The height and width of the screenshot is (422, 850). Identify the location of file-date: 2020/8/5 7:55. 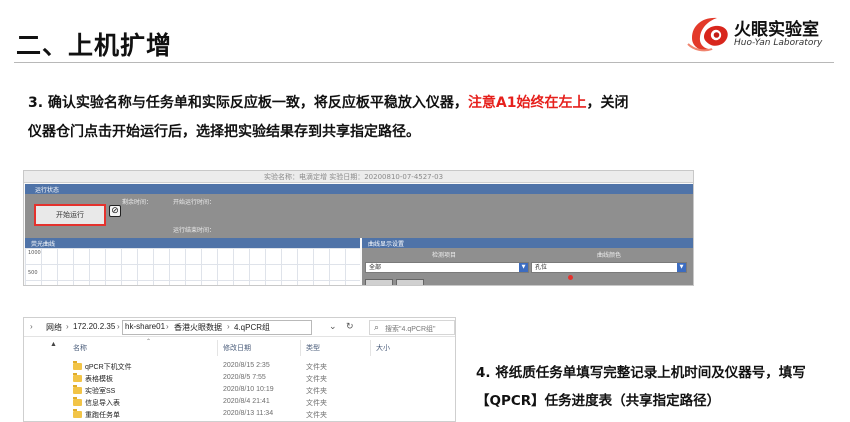
(244, 377).